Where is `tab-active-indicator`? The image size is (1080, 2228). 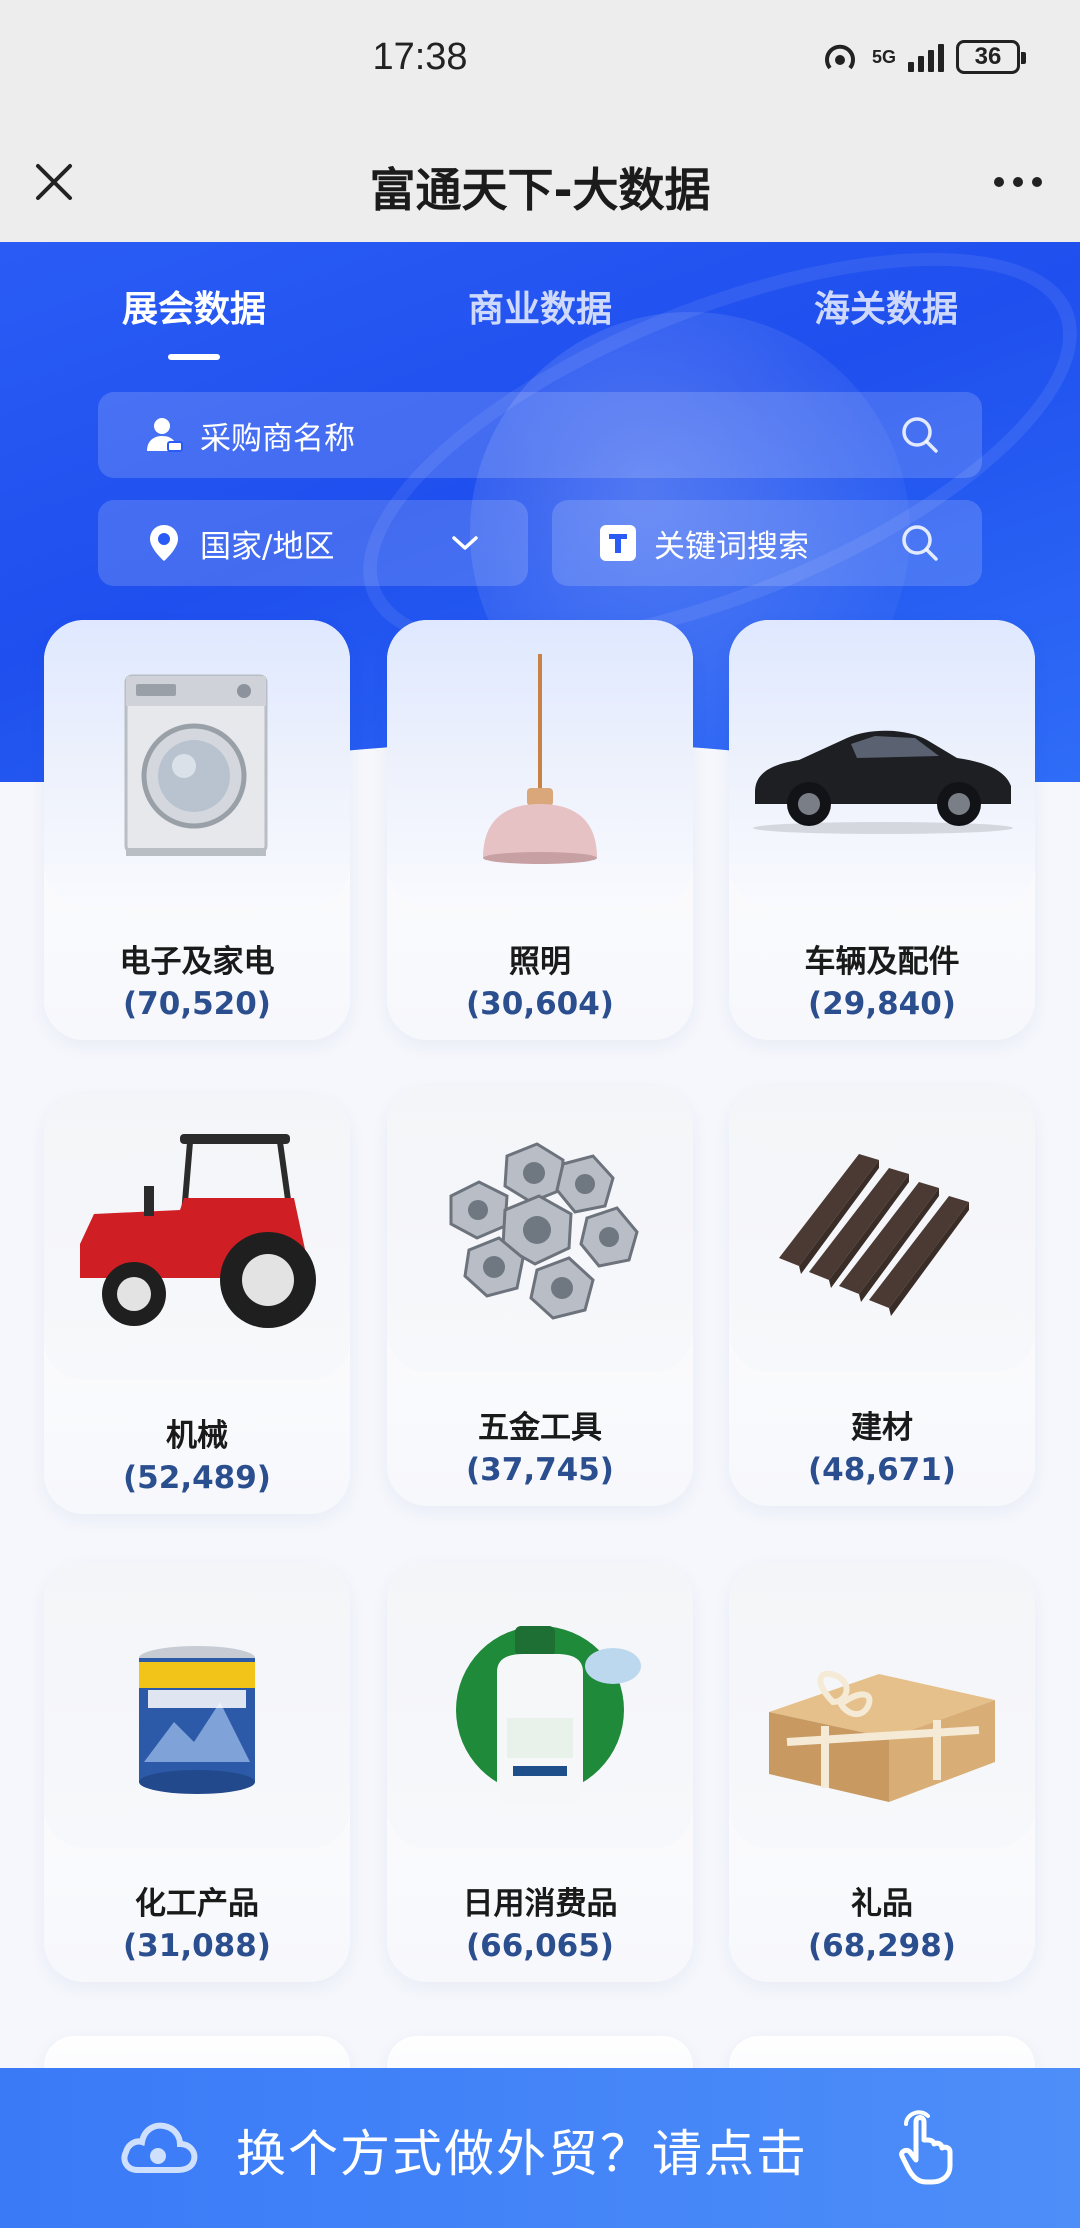 tab-active-indicator is located at coordinates (194, 357).